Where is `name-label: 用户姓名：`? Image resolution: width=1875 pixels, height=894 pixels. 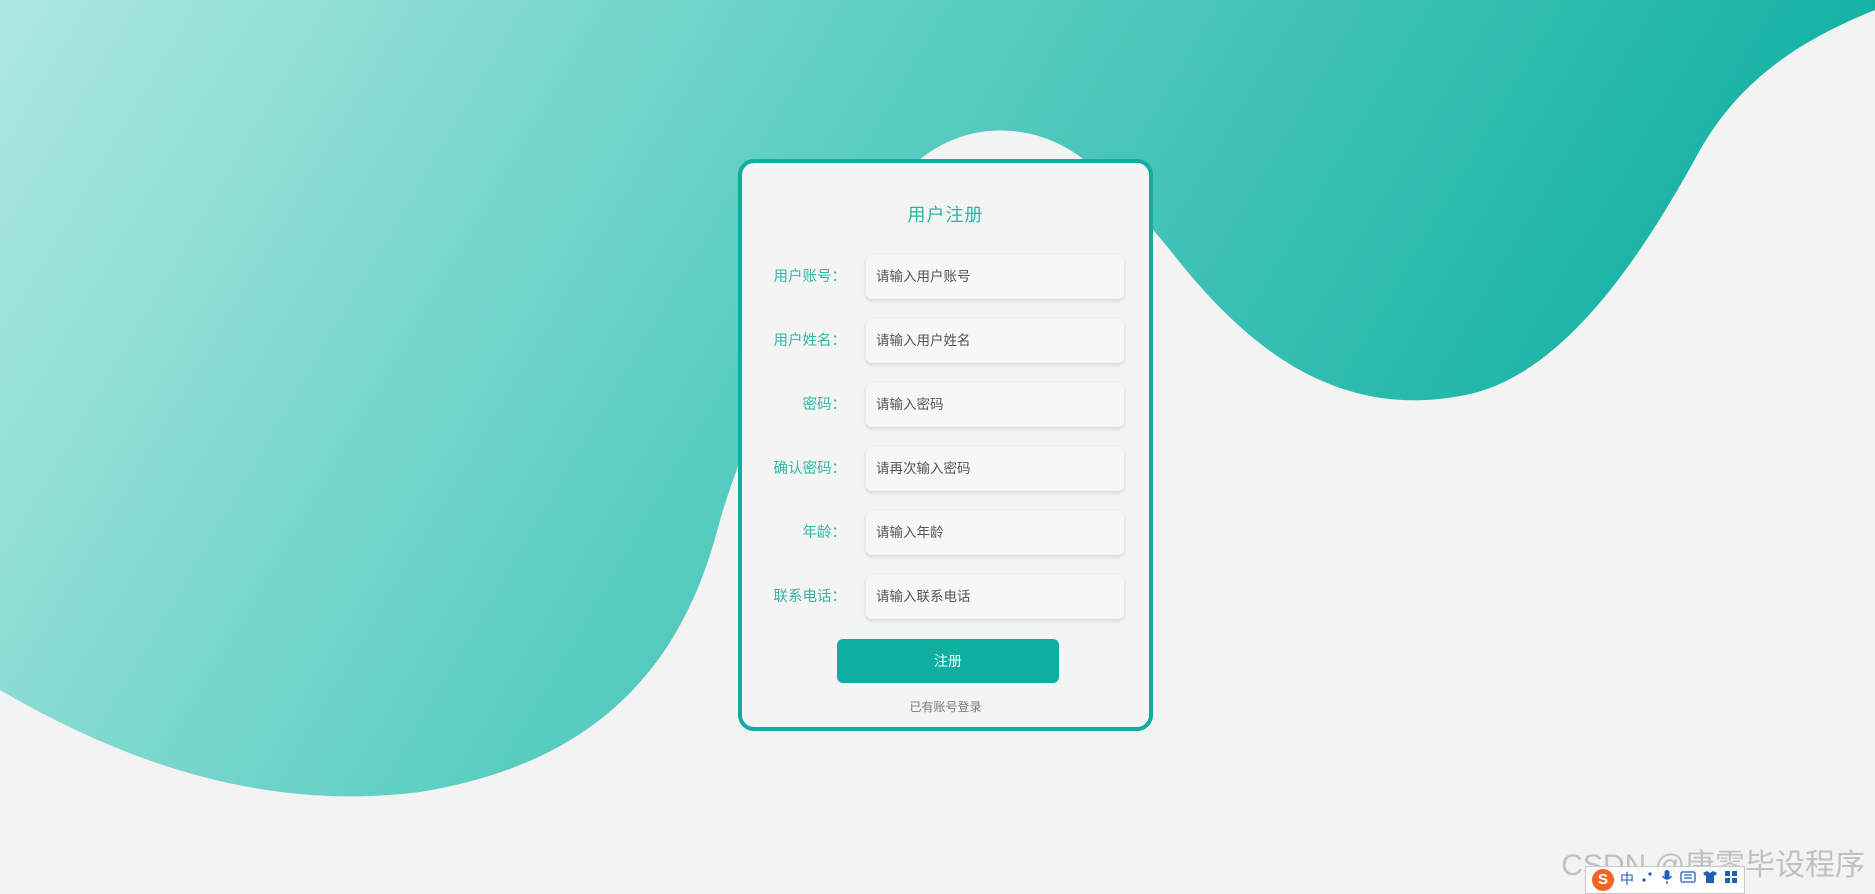 name-label: 用户姓名： is located at coordinates (810, 341).